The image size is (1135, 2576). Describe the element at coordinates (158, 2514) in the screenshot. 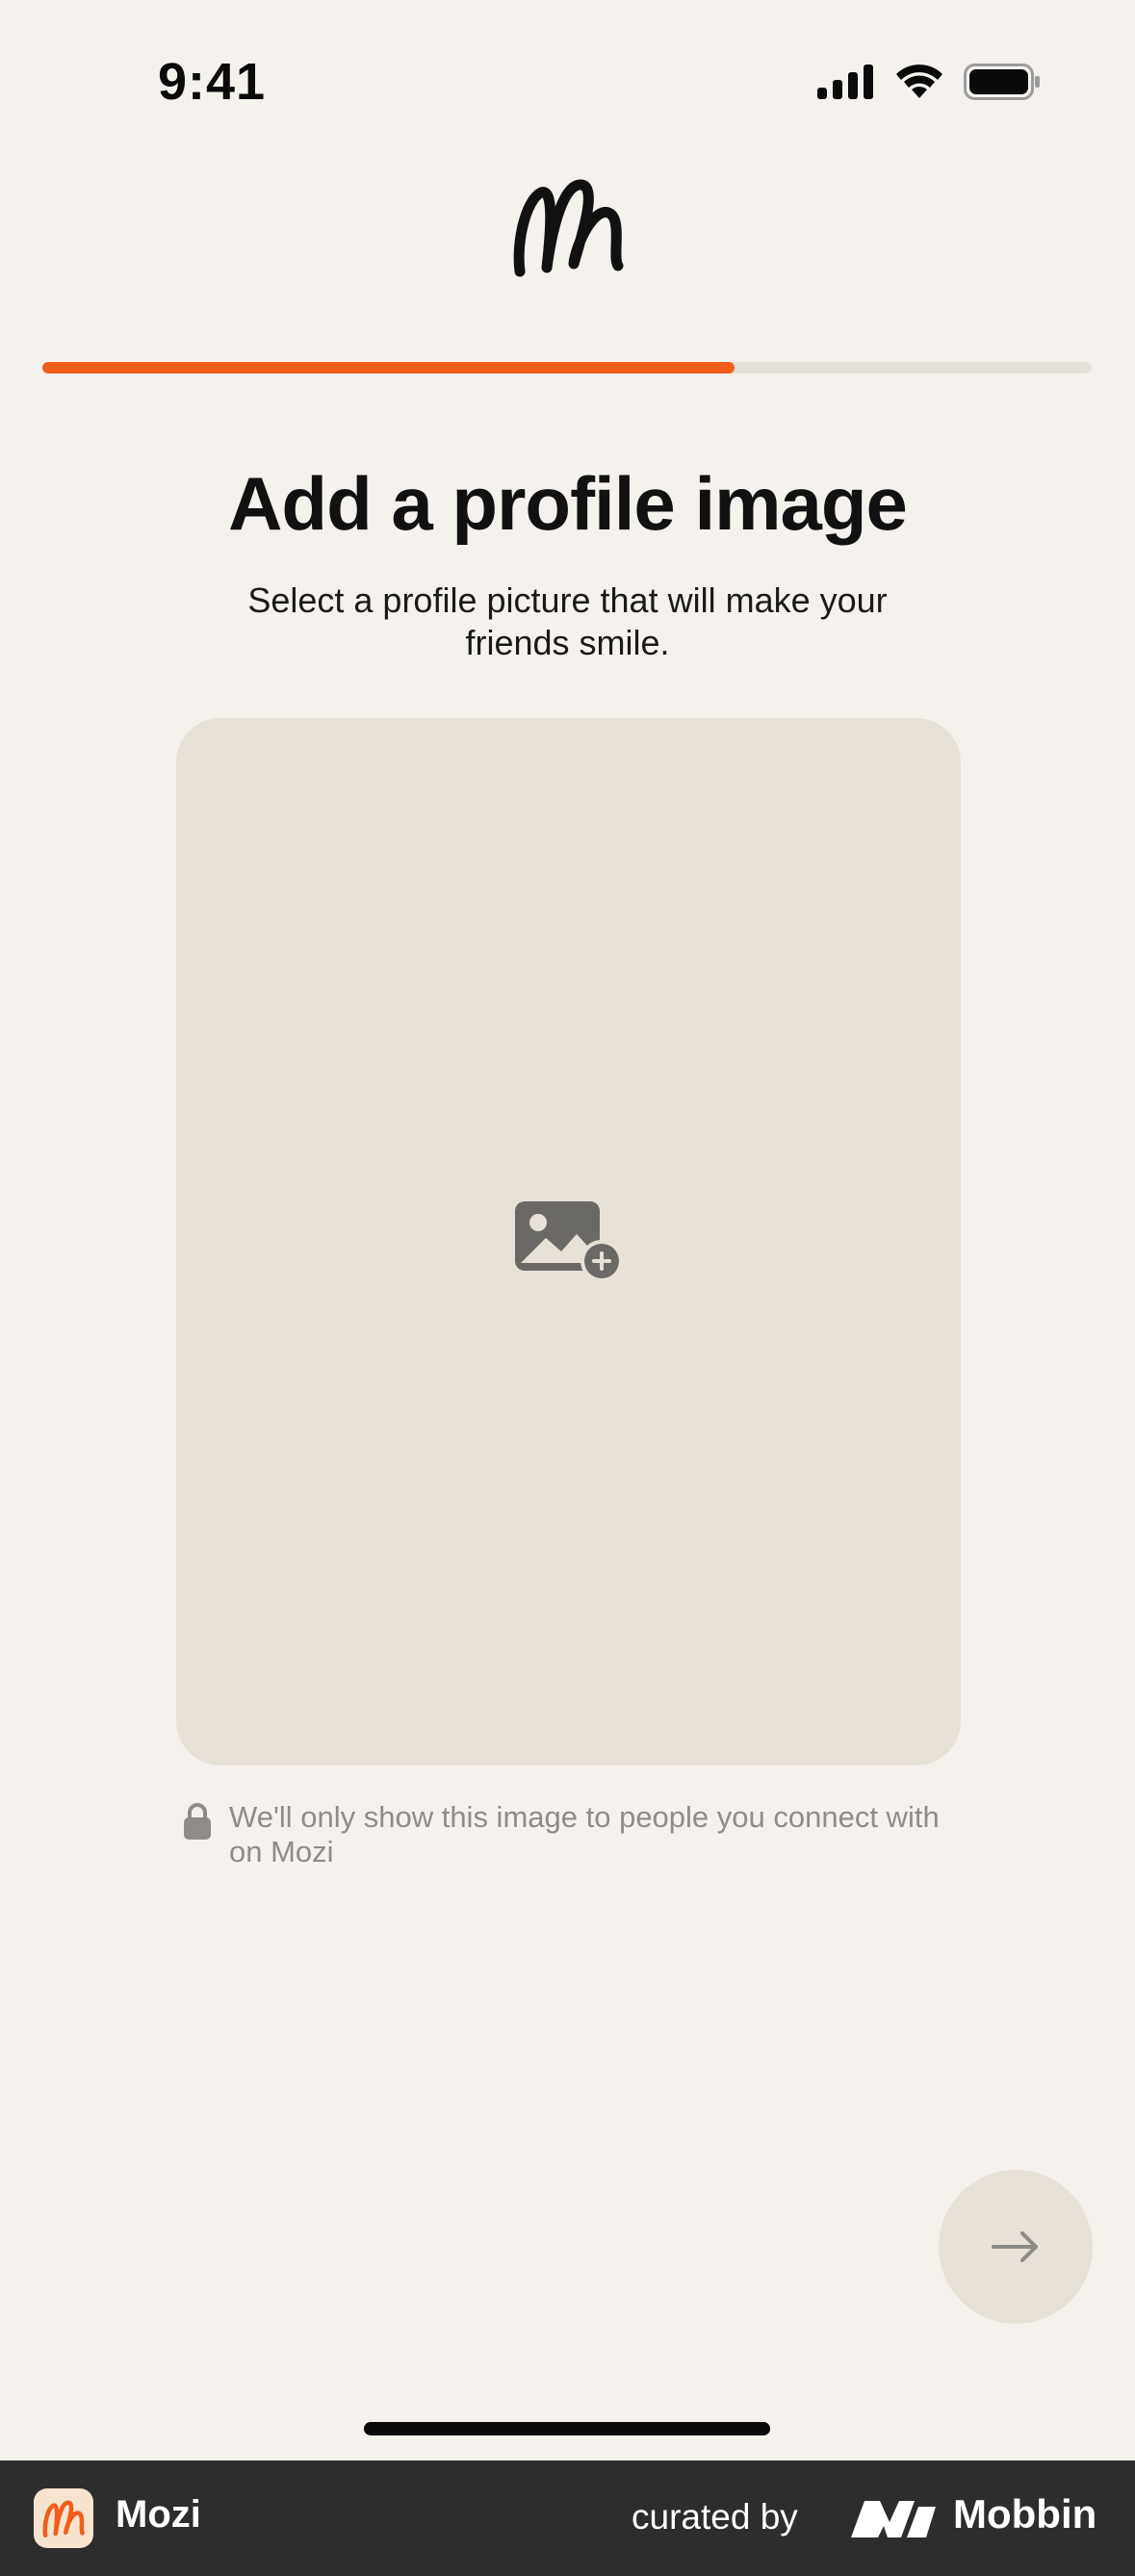

I see `footer-app-name: Mozi` at that location.